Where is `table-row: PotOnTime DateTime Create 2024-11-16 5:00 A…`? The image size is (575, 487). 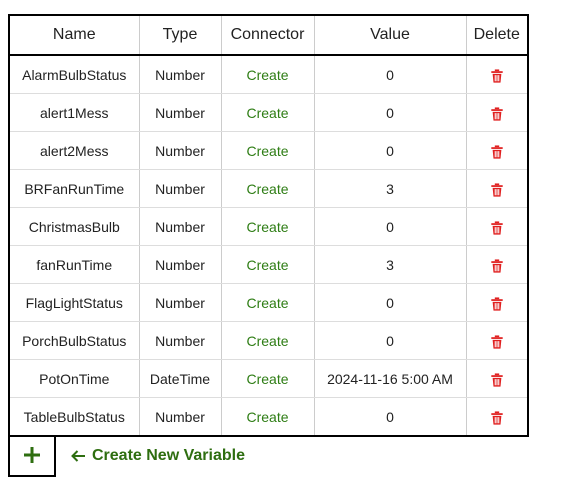 table-row: PotOnTime DateTime Create 2024-11-16 5:00 A… is located at coordinates (268, 378).